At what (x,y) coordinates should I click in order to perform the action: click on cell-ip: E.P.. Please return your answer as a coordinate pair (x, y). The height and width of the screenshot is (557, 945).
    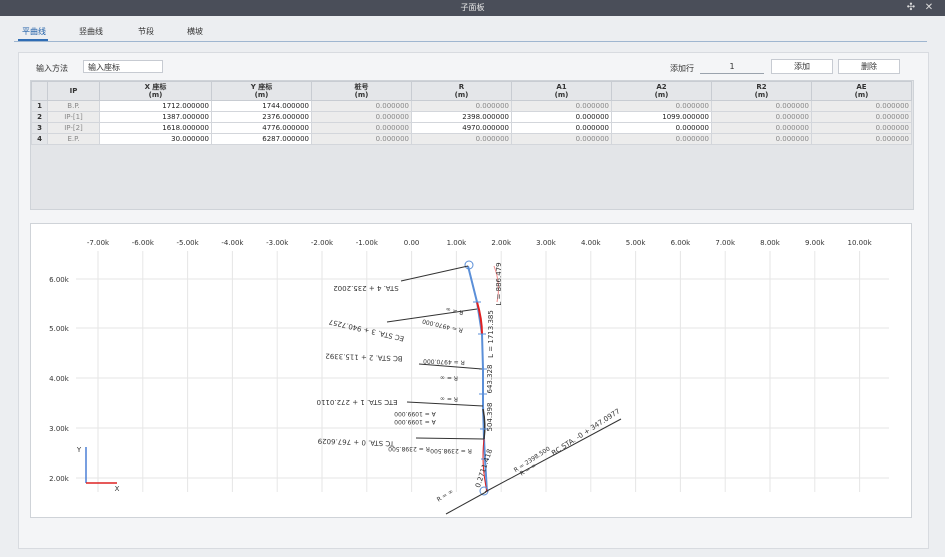
    Looking at the image, I should click on (73, 139).